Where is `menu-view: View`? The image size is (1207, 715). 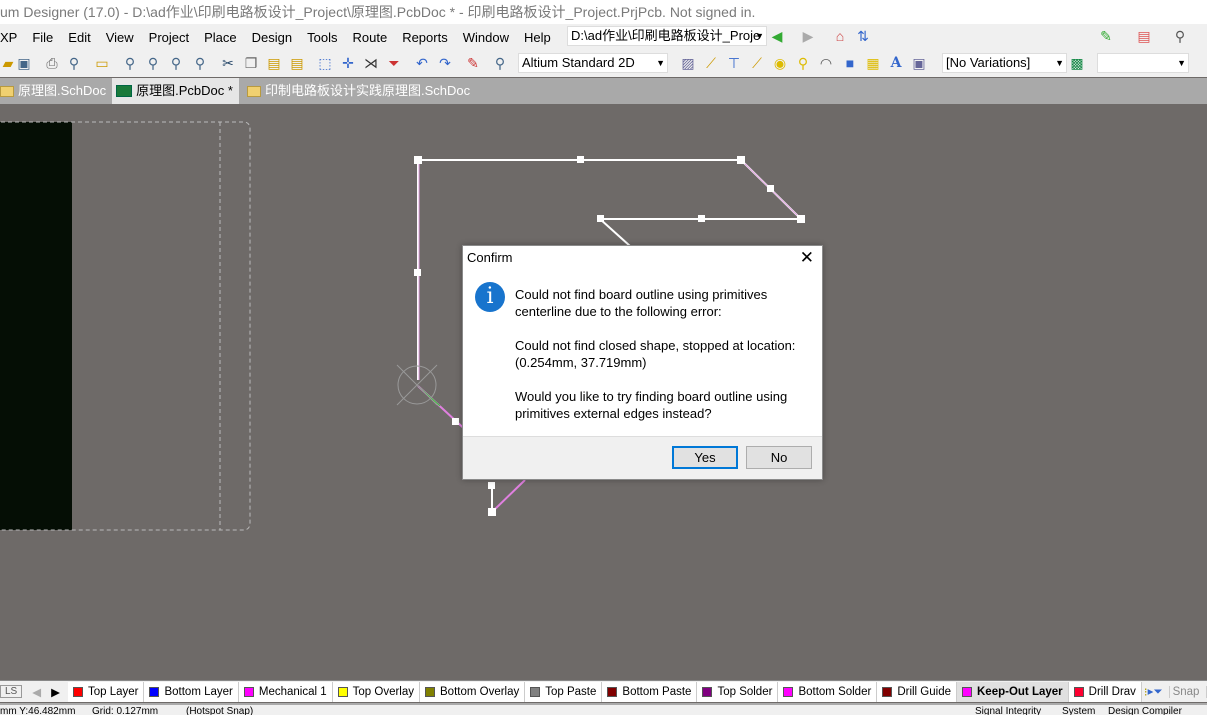
menu-view: View is located at coordinates (120, 37).